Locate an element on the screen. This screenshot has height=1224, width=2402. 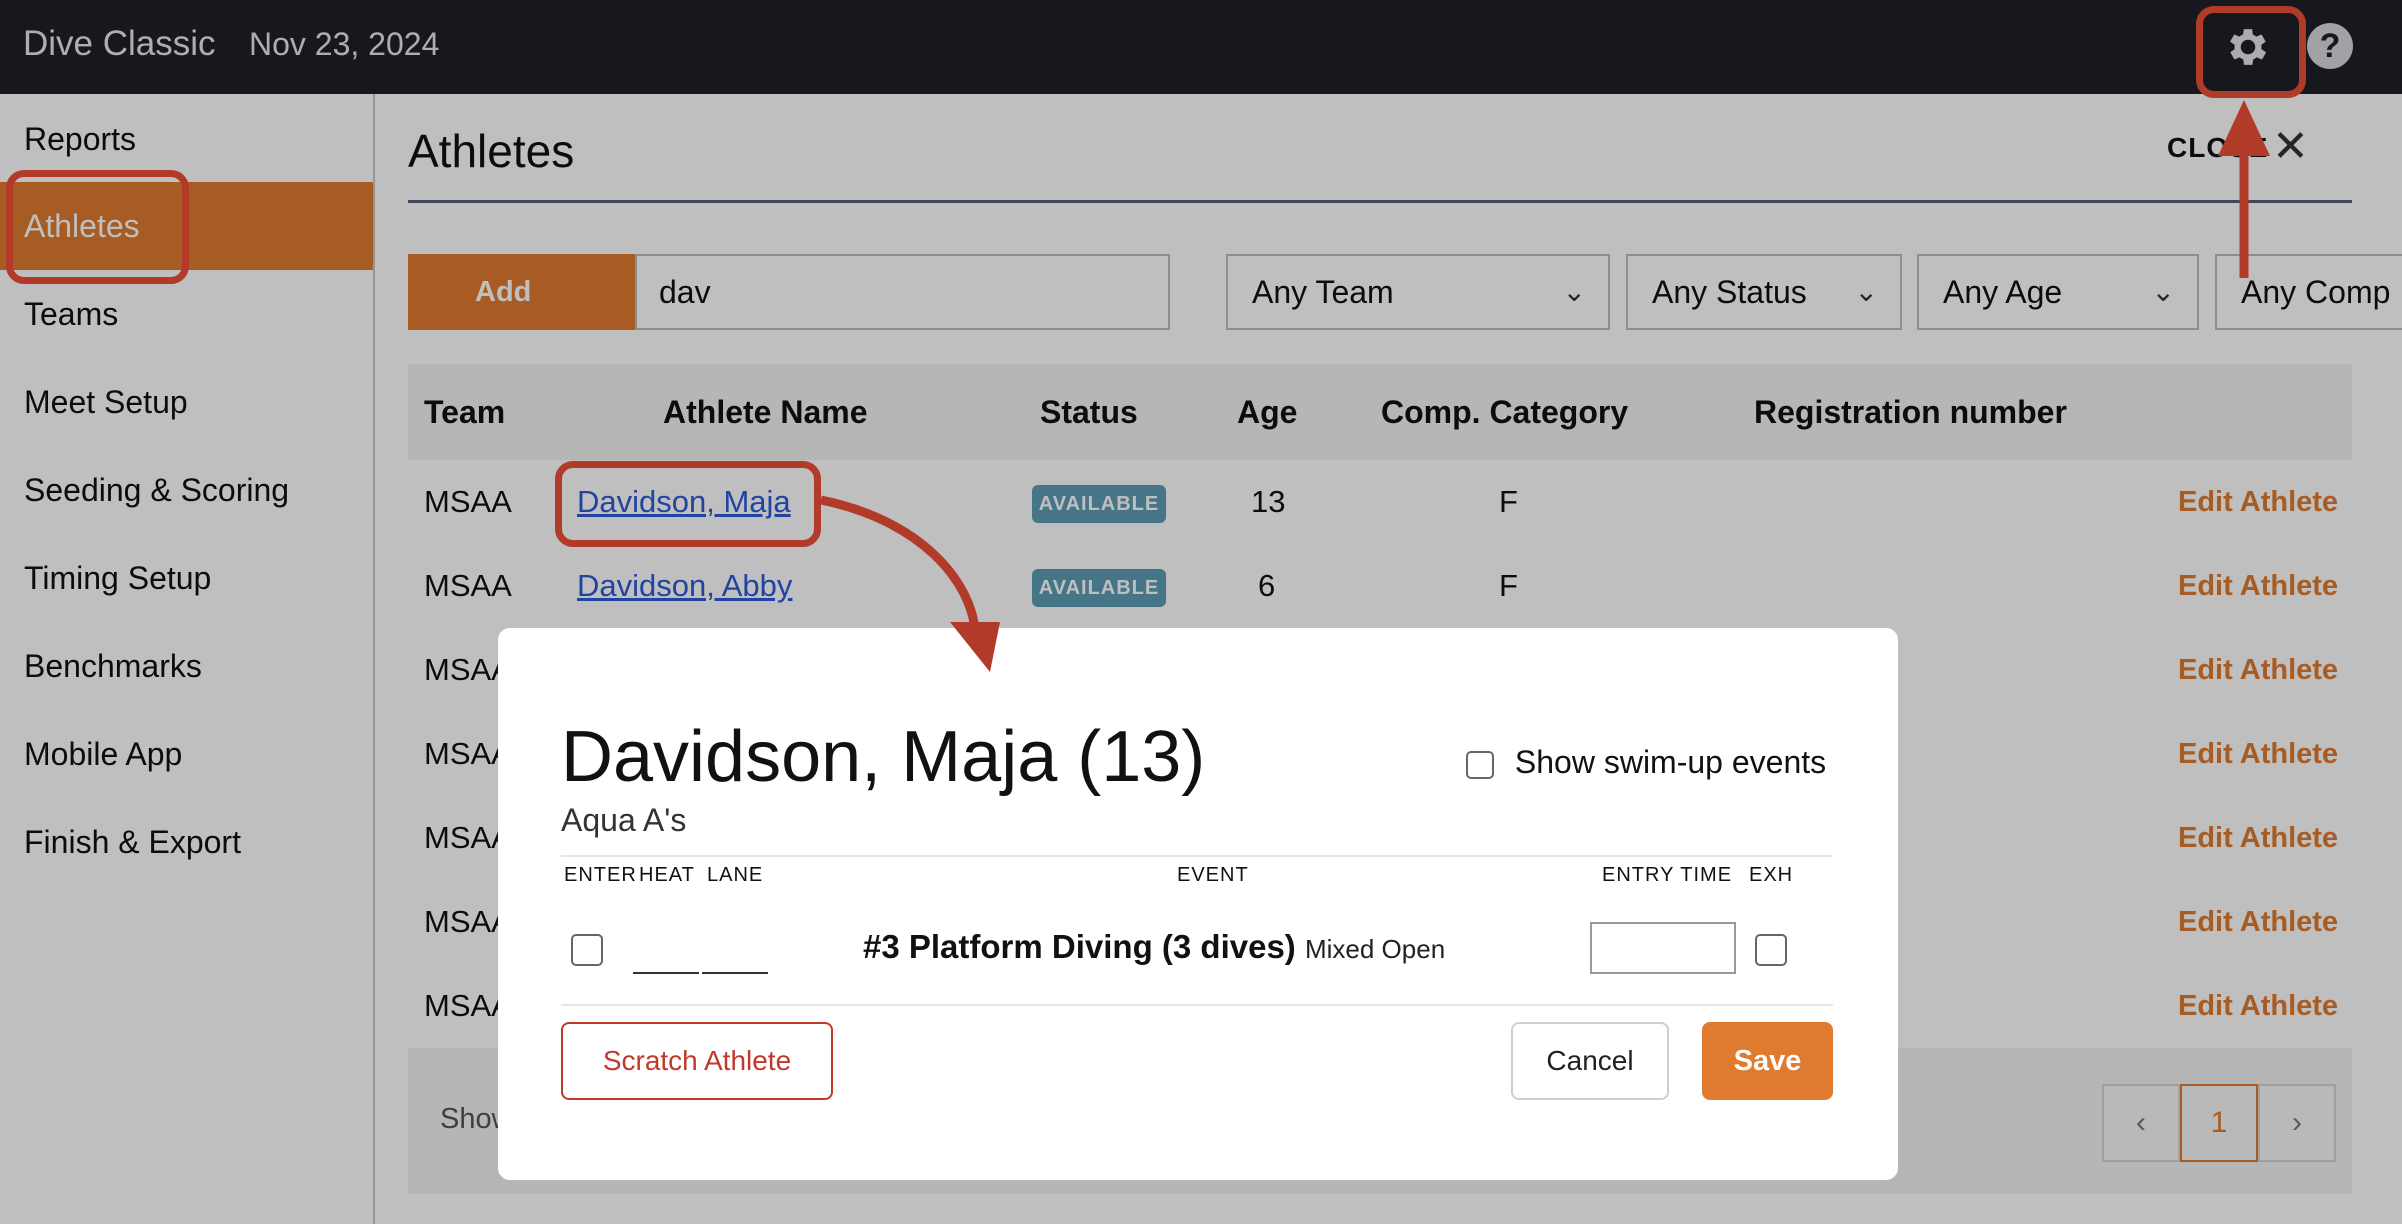
curved-arrow-head is located at coordinates (975, 647).